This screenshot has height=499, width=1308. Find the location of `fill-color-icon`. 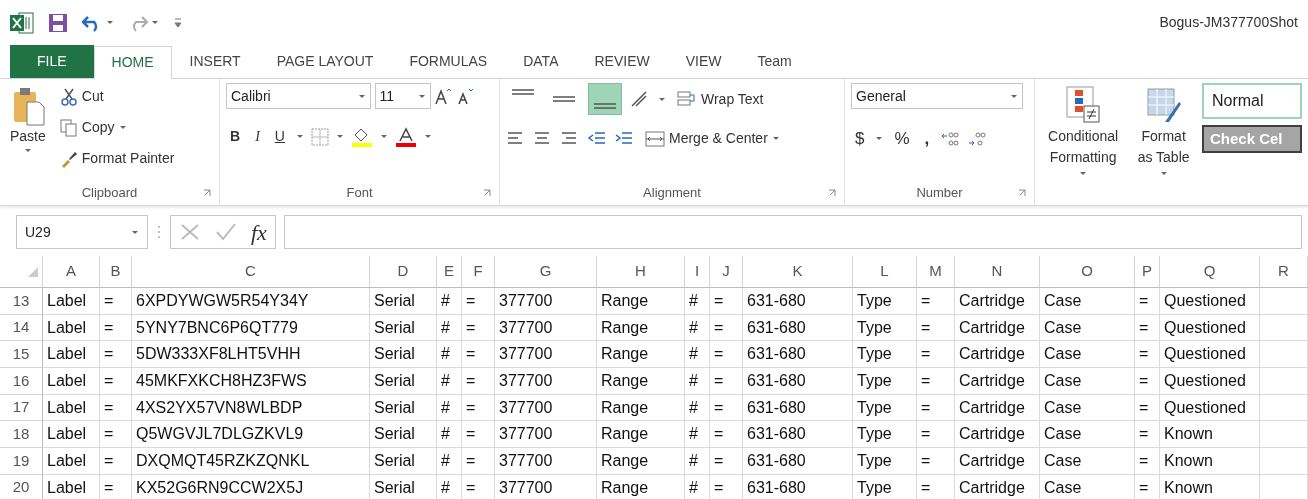

fill-color-icon is located at coordinates (361, 136).